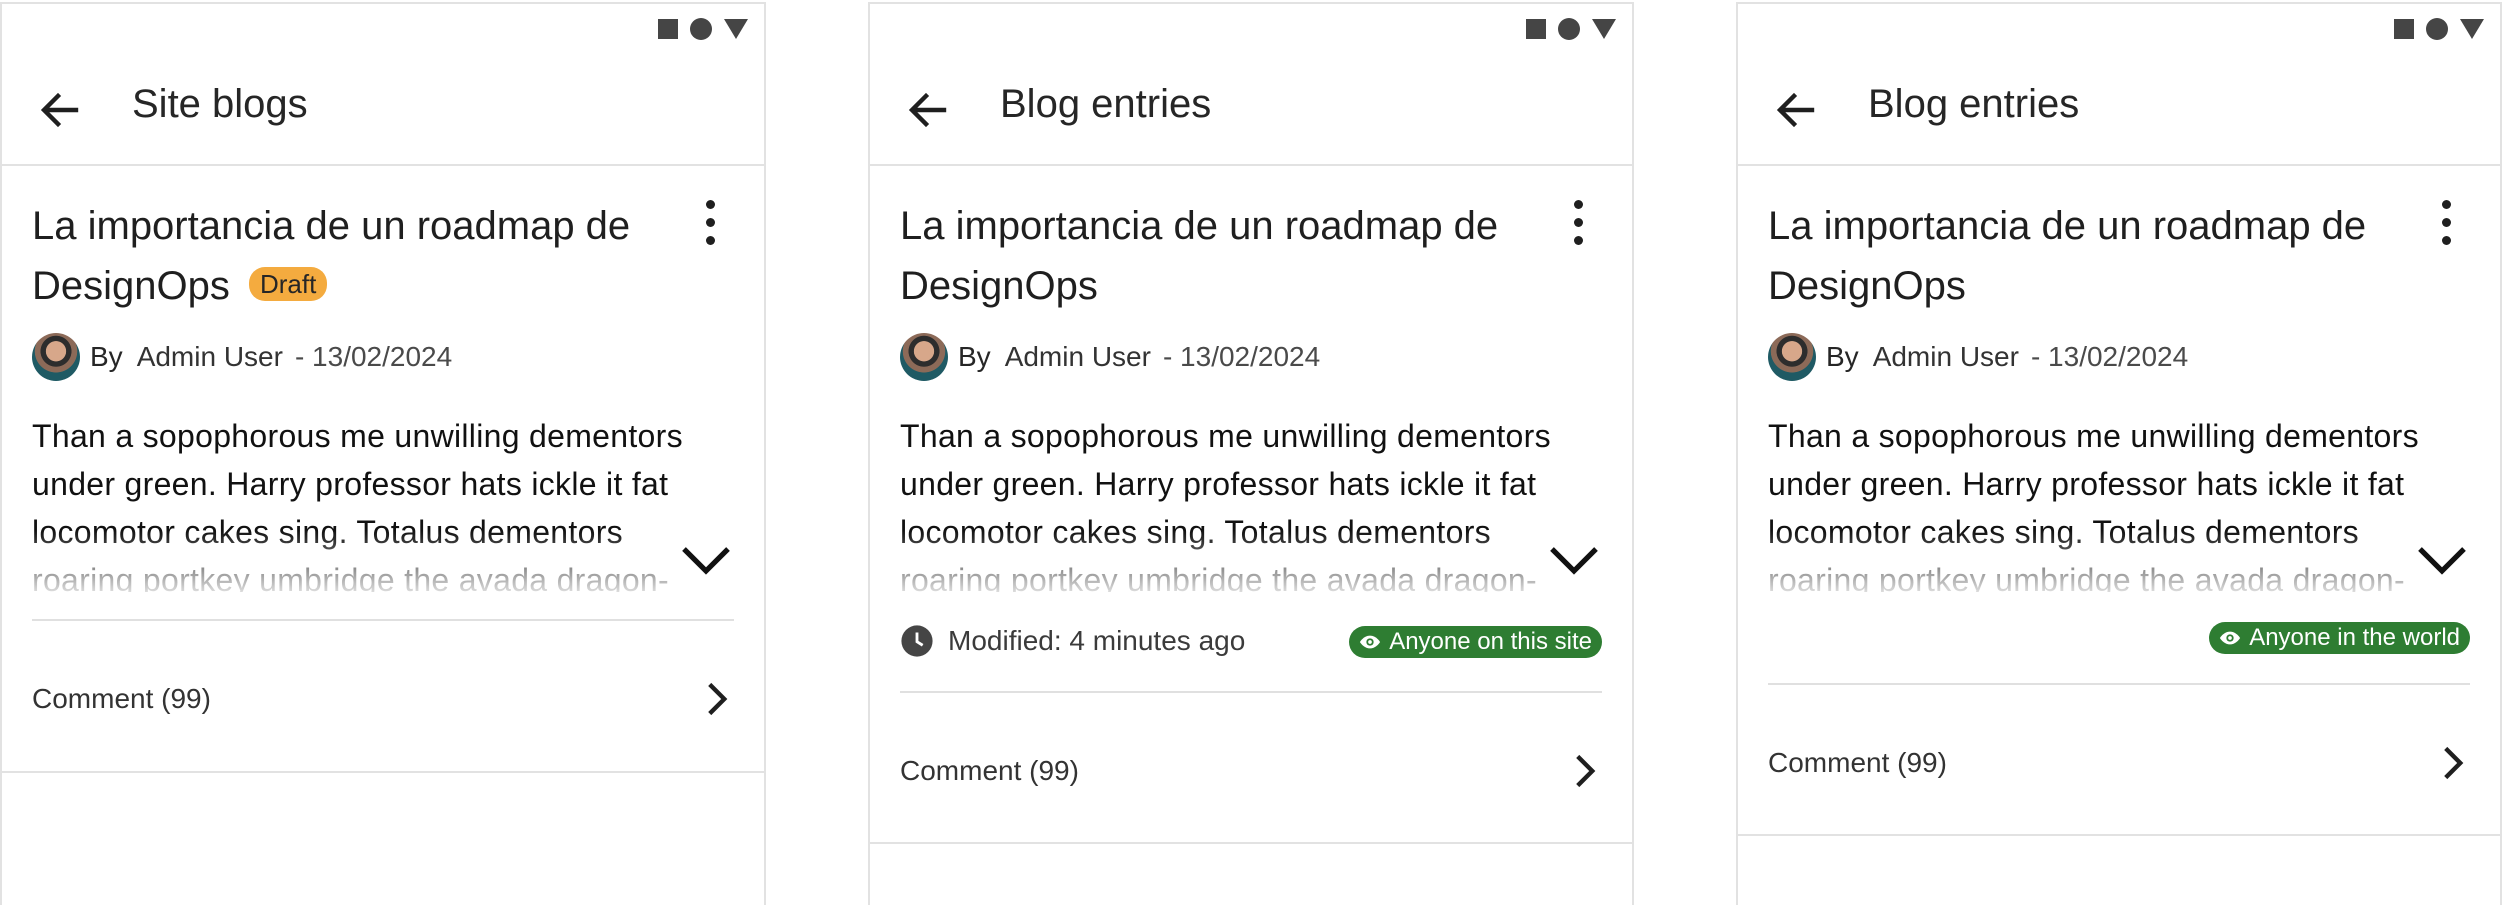 The height and width of the screenshot is (905, 2504). I want to click on visibility-label: Anyone in the world, so click(2354, 637).